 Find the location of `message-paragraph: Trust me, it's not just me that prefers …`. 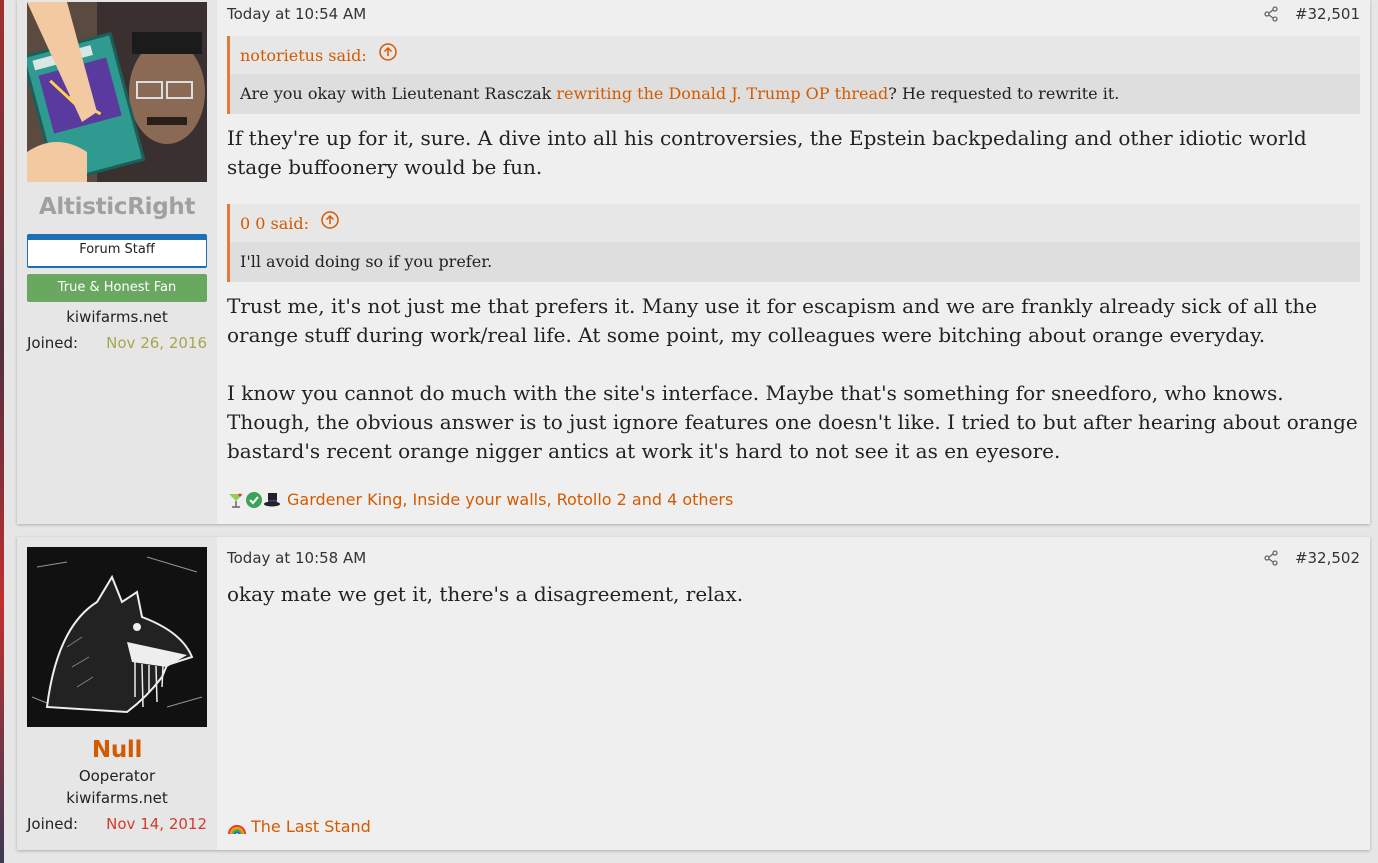

message-paragraph: Trust me, it's not just me that prefers … is located at coordinates (772, 320).